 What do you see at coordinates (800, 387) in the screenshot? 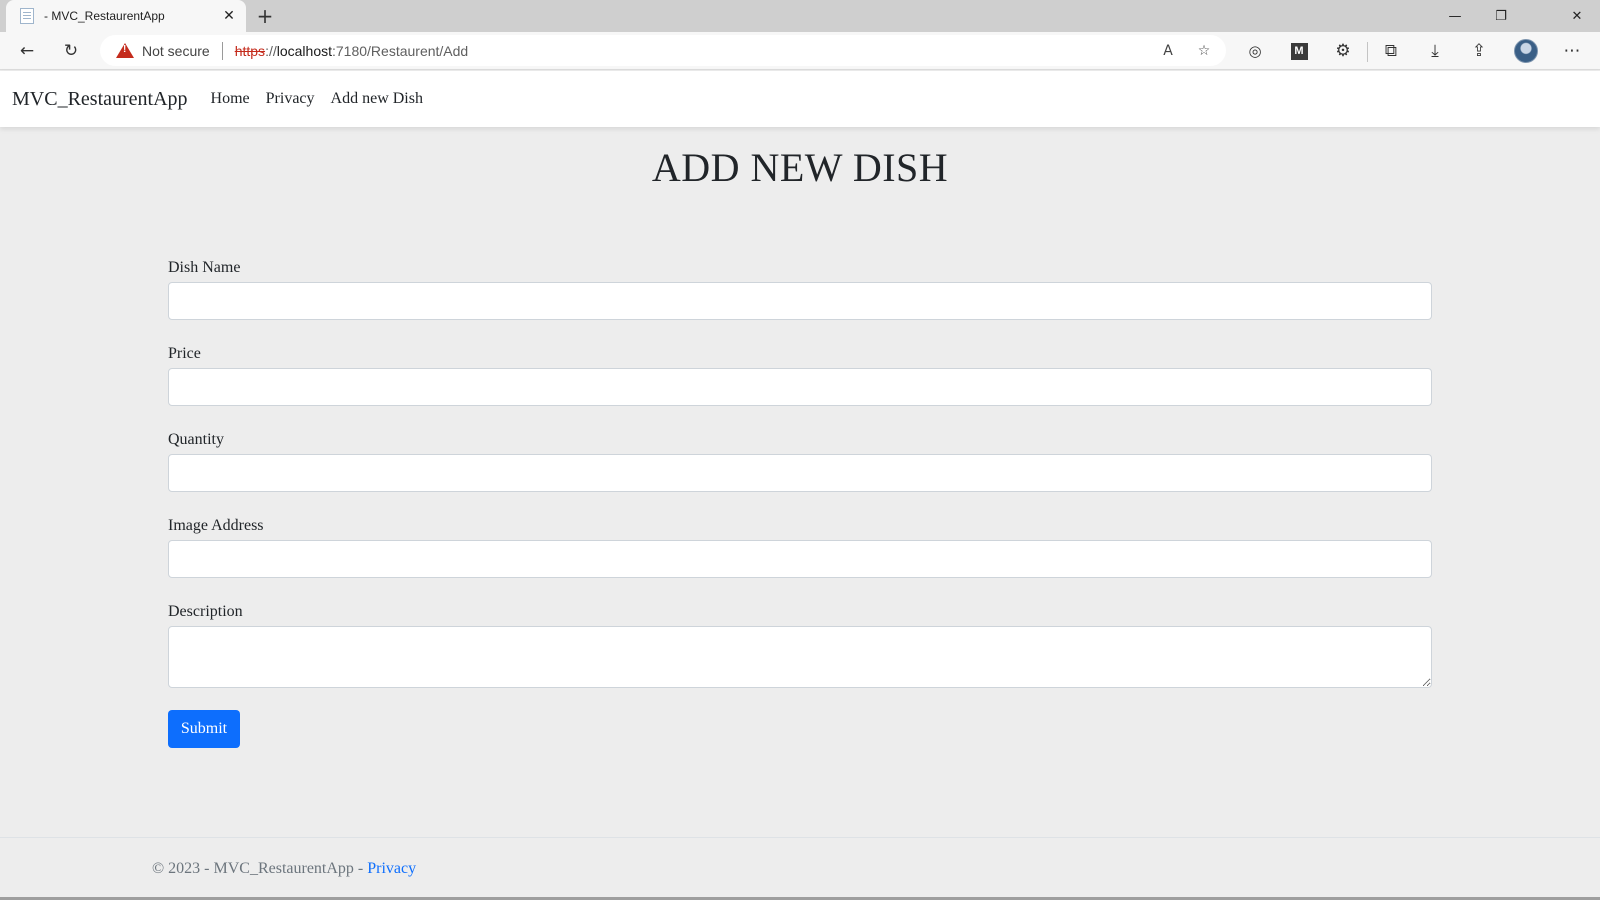
I see `price-input` at bounding box center [800, 387].